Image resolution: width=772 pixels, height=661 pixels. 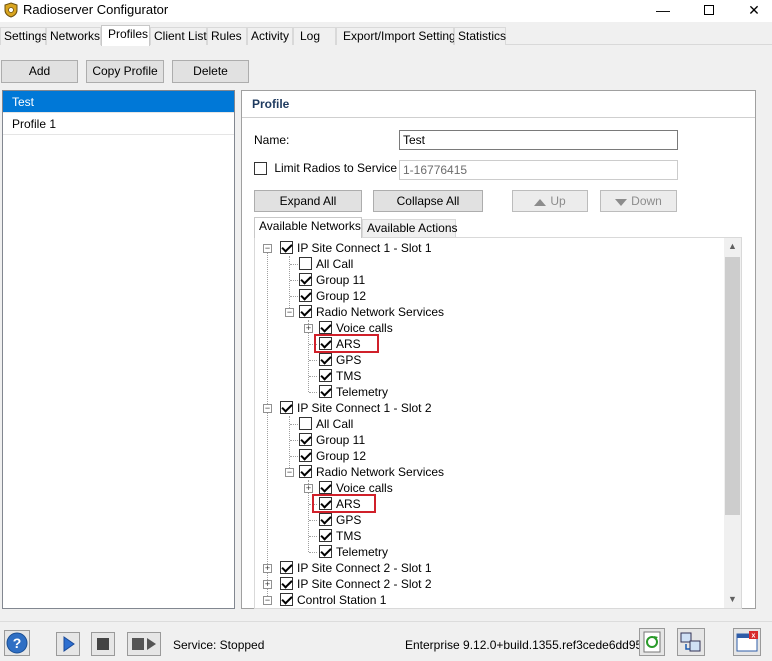 What do you see at coordinates (638, 201) in the screenshot?
I see `down-button: Down` at bounding box center [638, 201].